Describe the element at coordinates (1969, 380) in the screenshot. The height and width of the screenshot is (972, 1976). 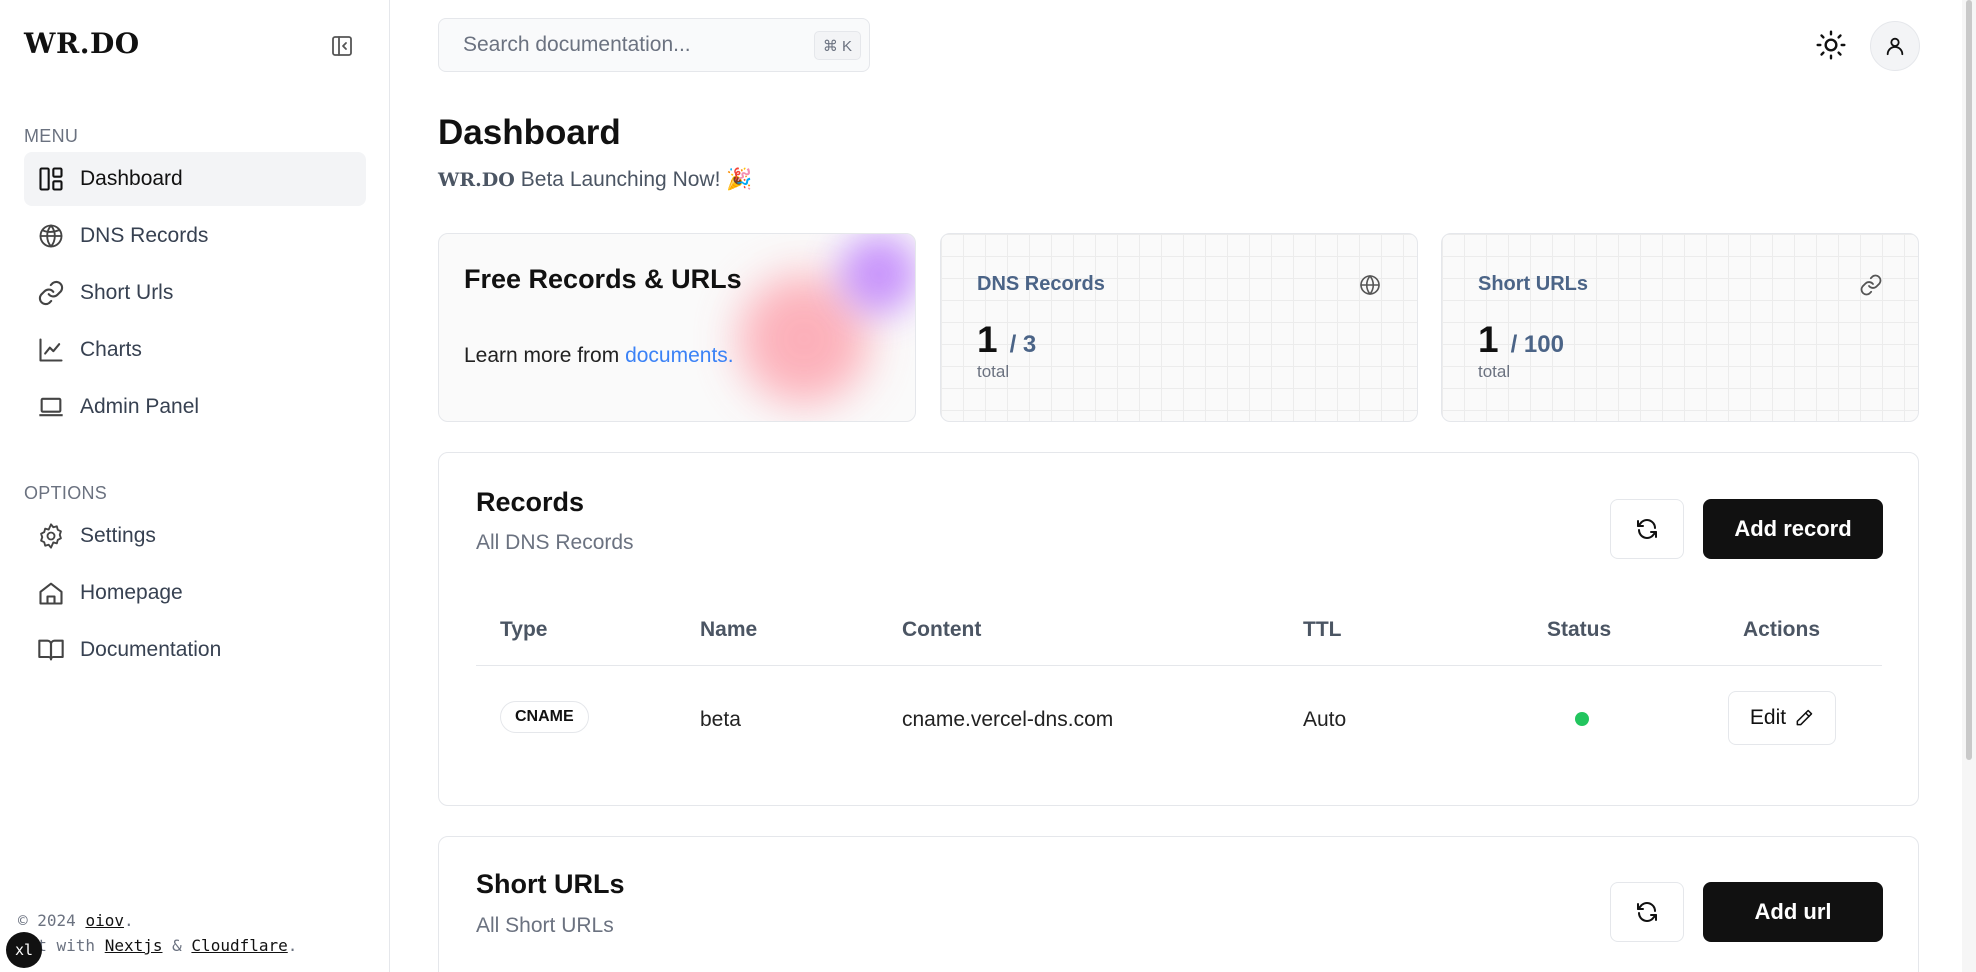
I see `scrollbar-thumb` at that location.